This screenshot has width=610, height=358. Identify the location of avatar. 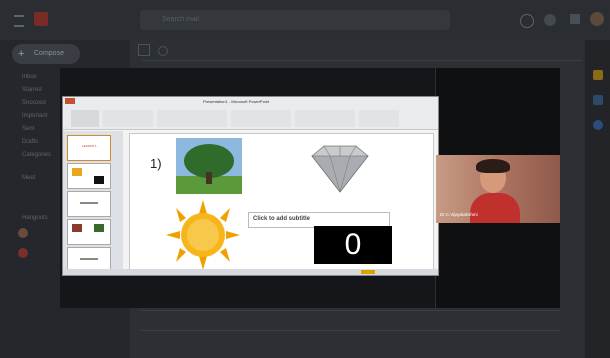
(597, 19).